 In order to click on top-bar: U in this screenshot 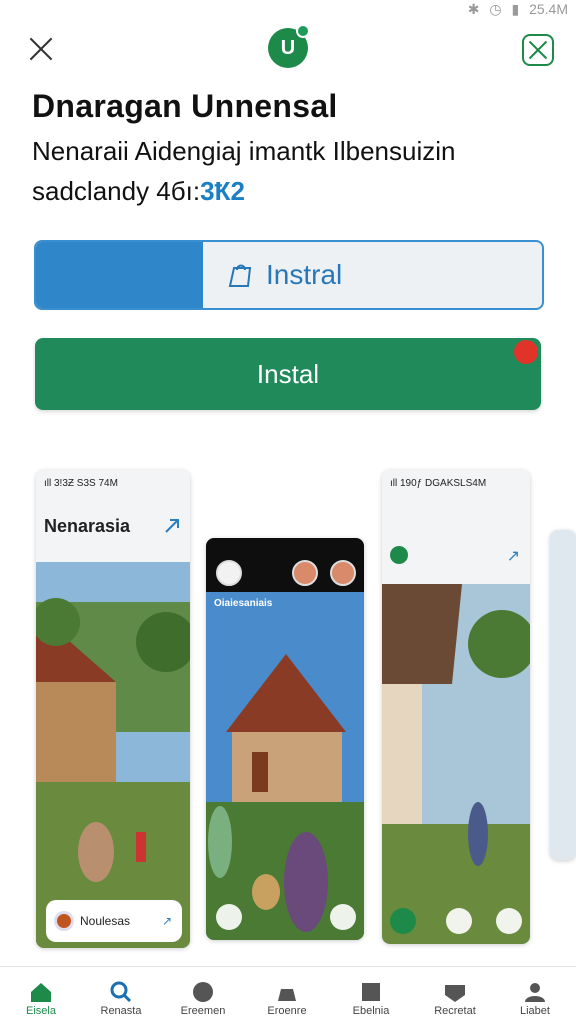, I will do `click(288, 49)`.